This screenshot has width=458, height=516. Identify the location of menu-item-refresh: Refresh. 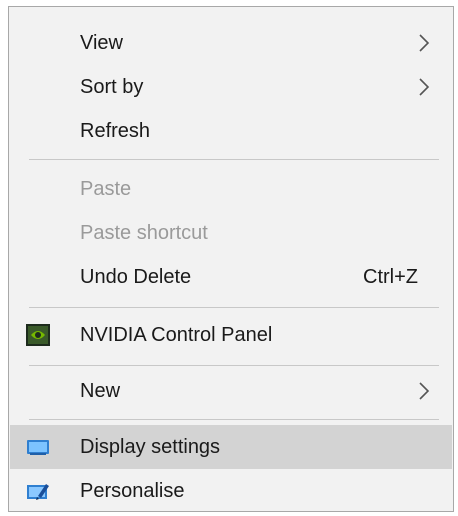
(231, 131).